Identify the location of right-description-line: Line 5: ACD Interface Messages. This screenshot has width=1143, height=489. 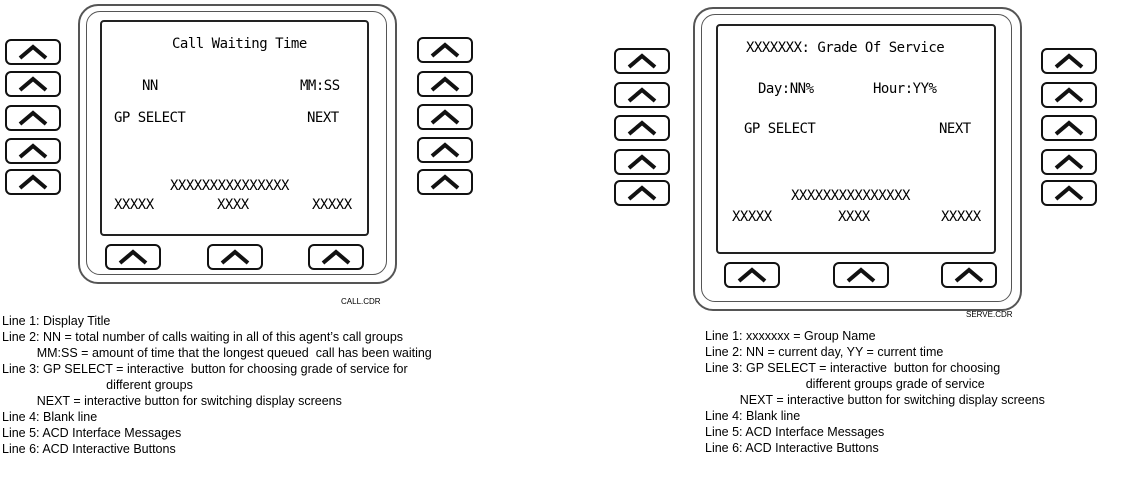
(795, 432).